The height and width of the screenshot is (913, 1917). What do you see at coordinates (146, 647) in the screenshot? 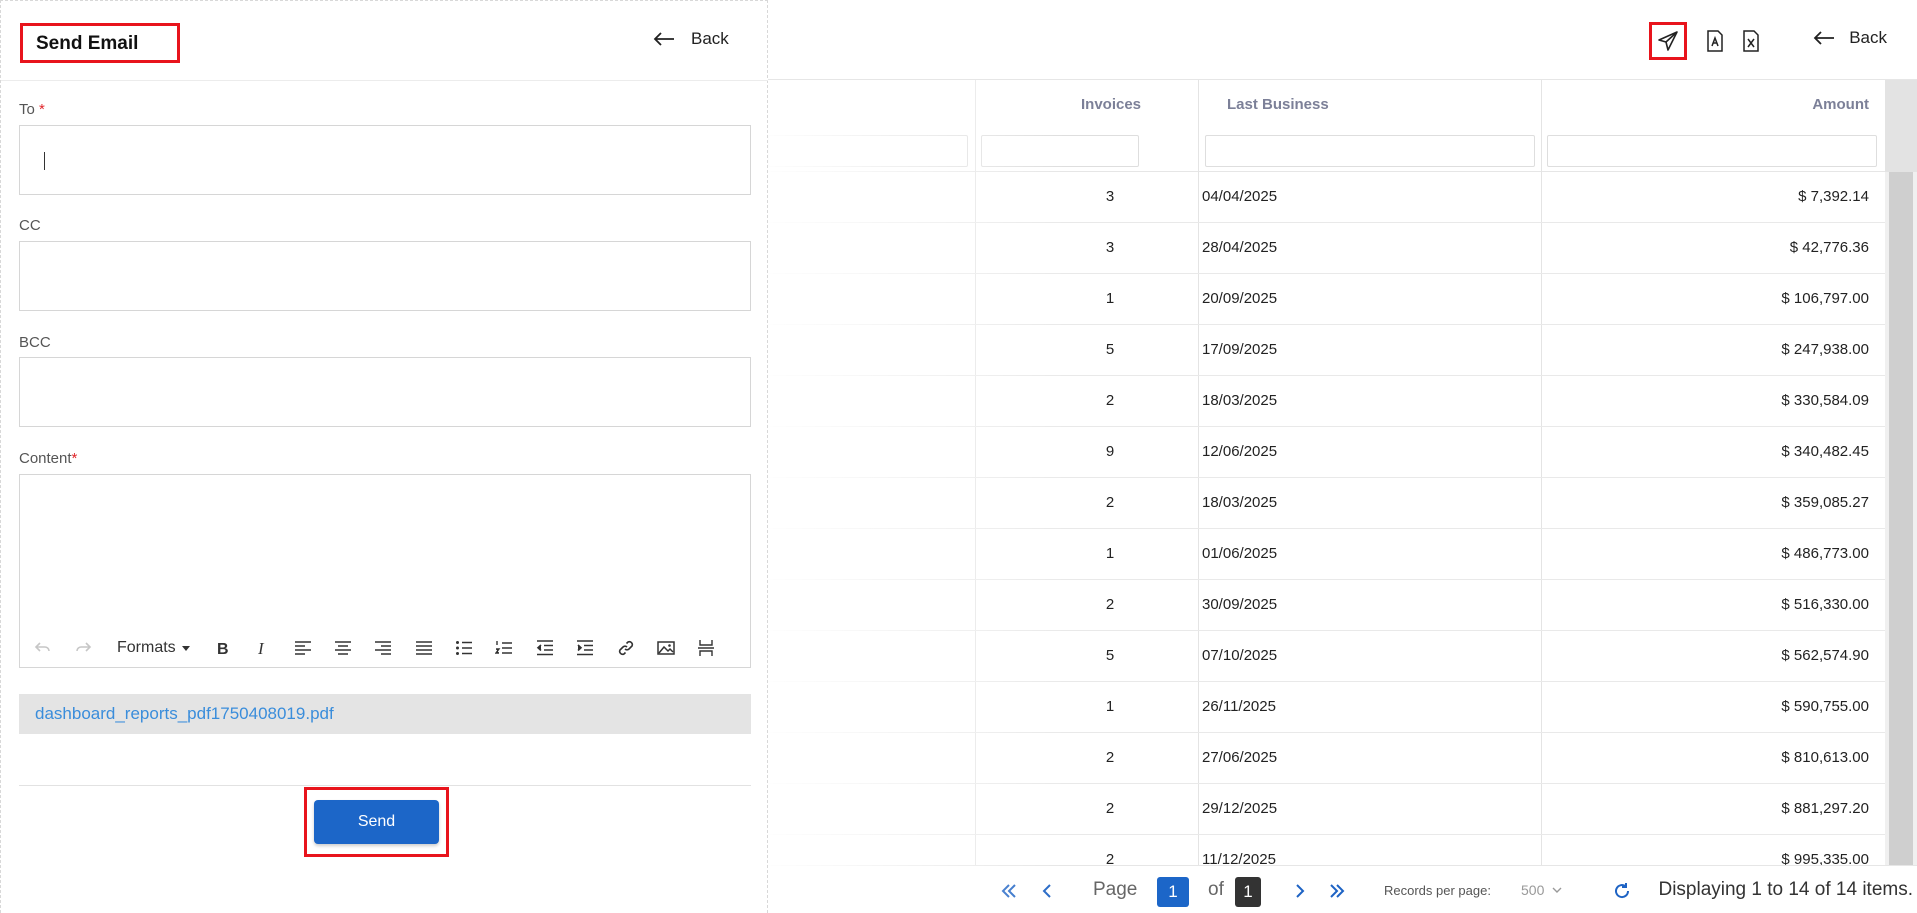
I see `formats-label: Formats` at bounding box center [146, 647].